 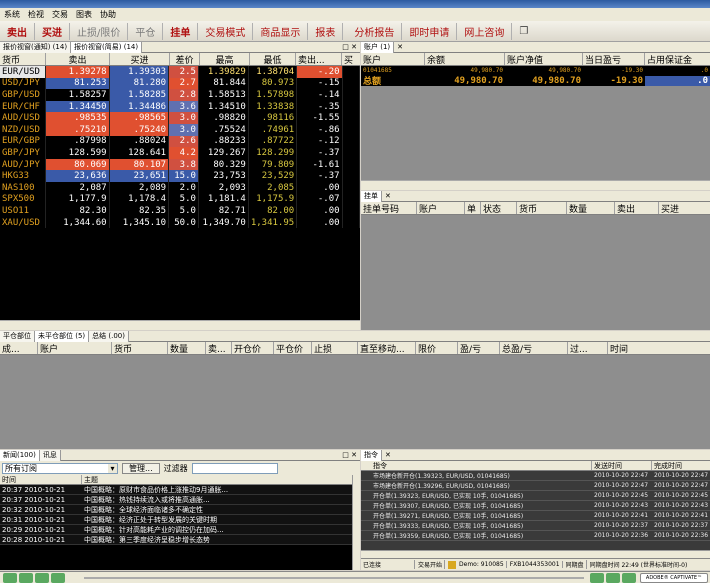 What do you see at coordinates (535, 554) in the screenshot?
I see `commands-horizontal-scrollbar` at bounding box center [535, 554].